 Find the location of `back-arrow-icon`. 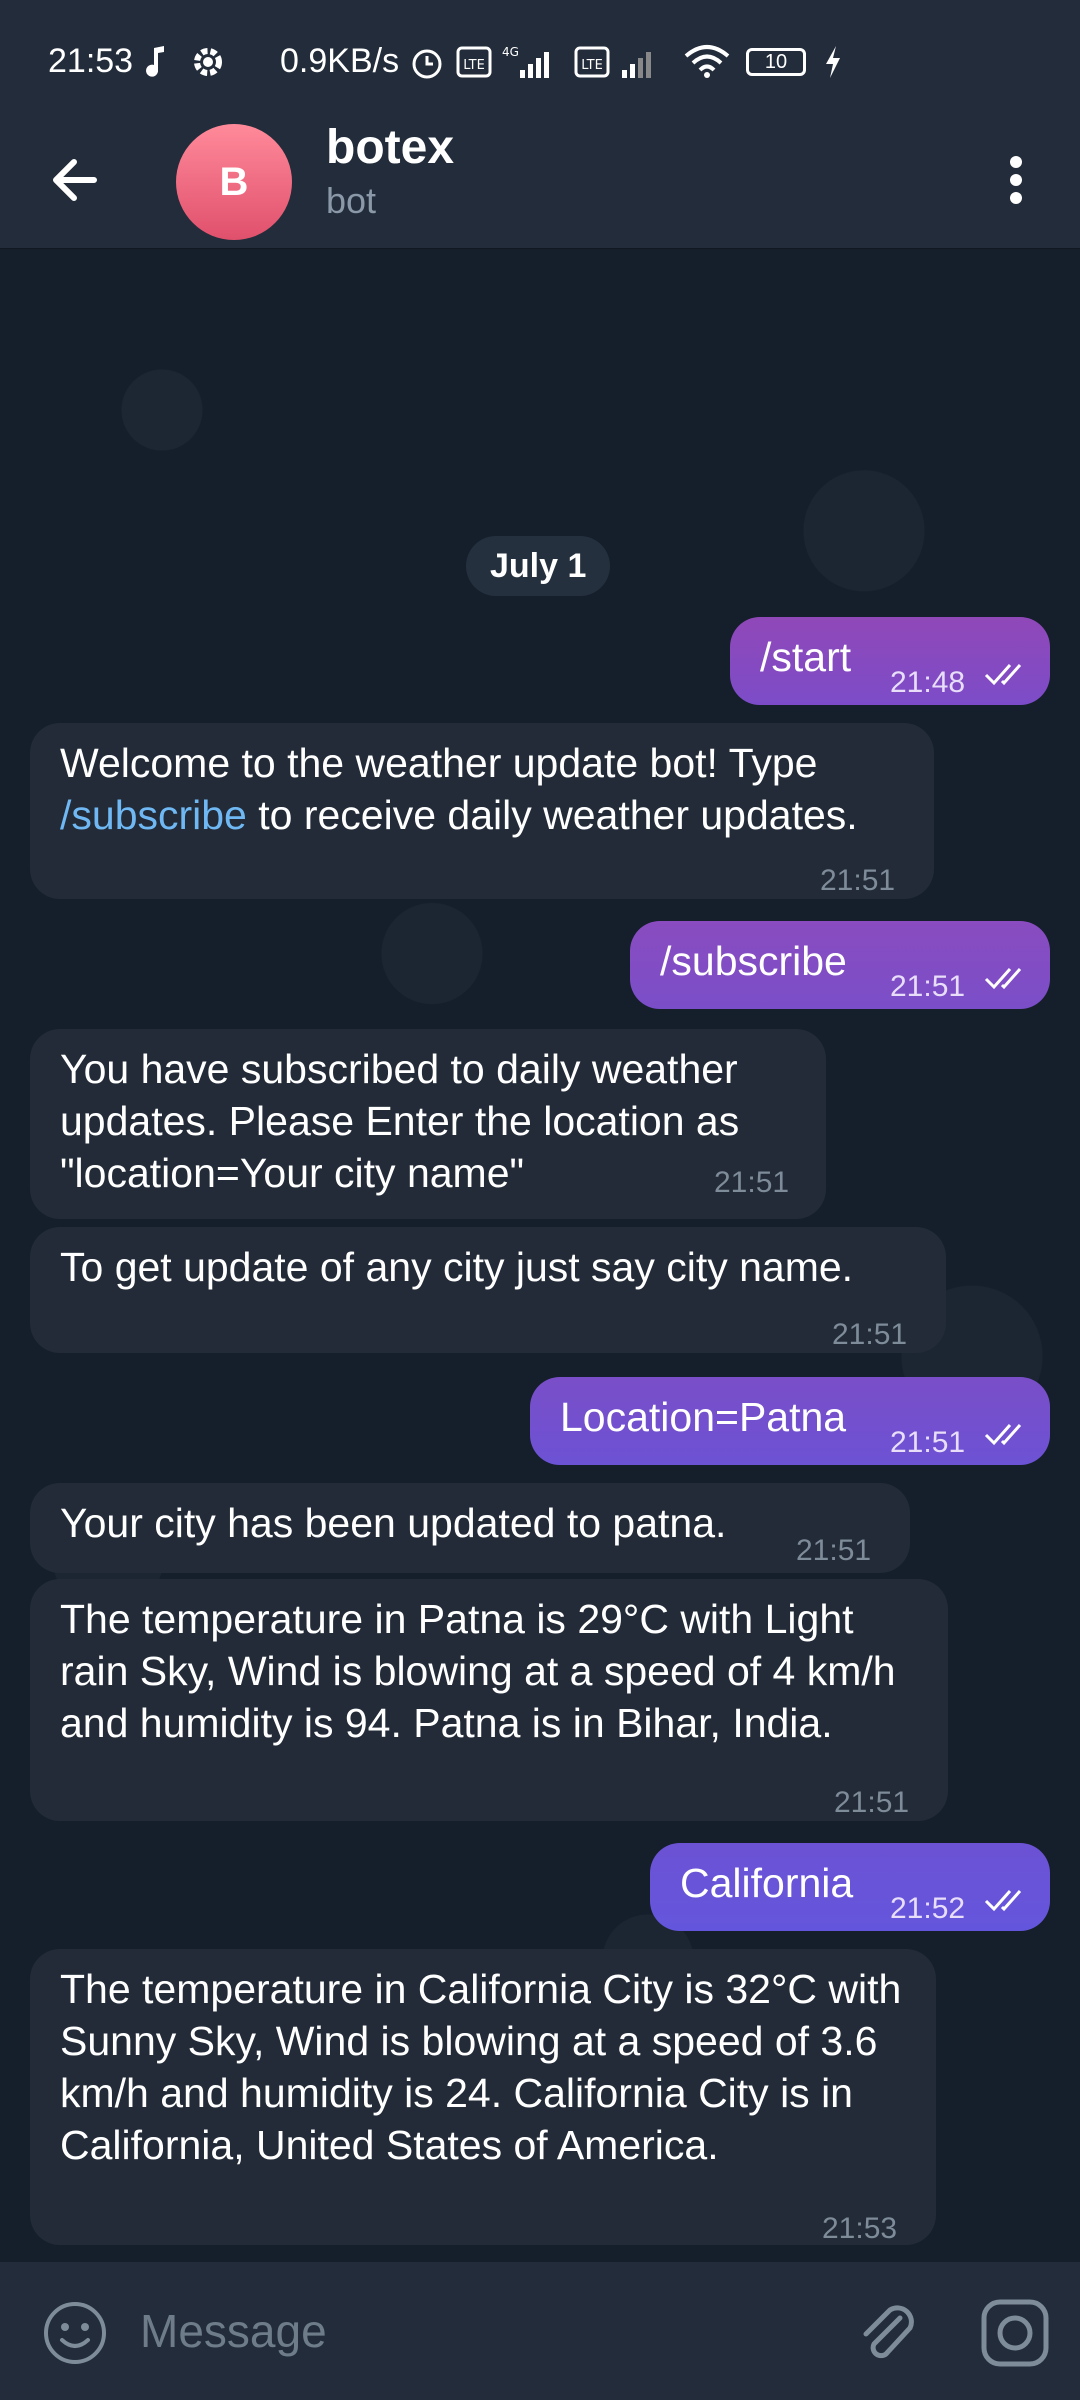

back-arrow-icon is located at coordinates (76, 180).